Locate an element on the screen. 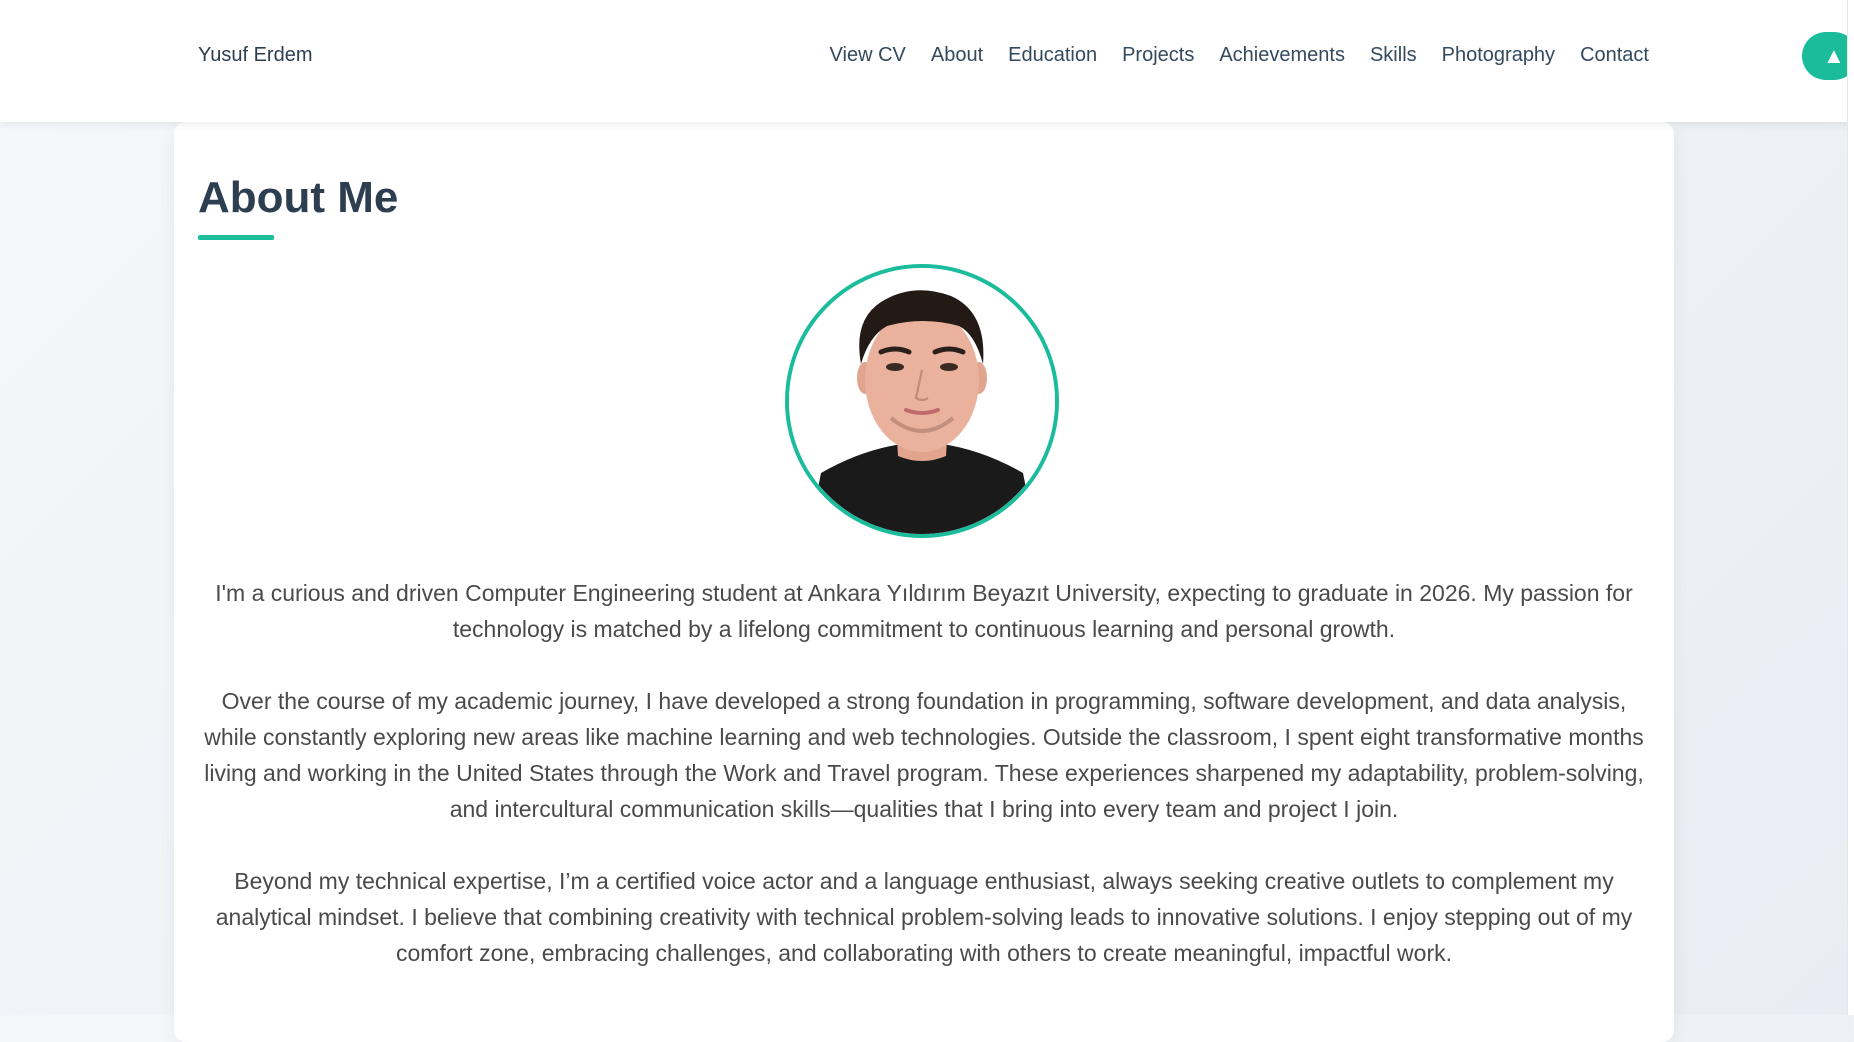 The width and height of the screenshot is (1854, 1042). nav-link-photography: Photography is located at coordinates (1498, 55).